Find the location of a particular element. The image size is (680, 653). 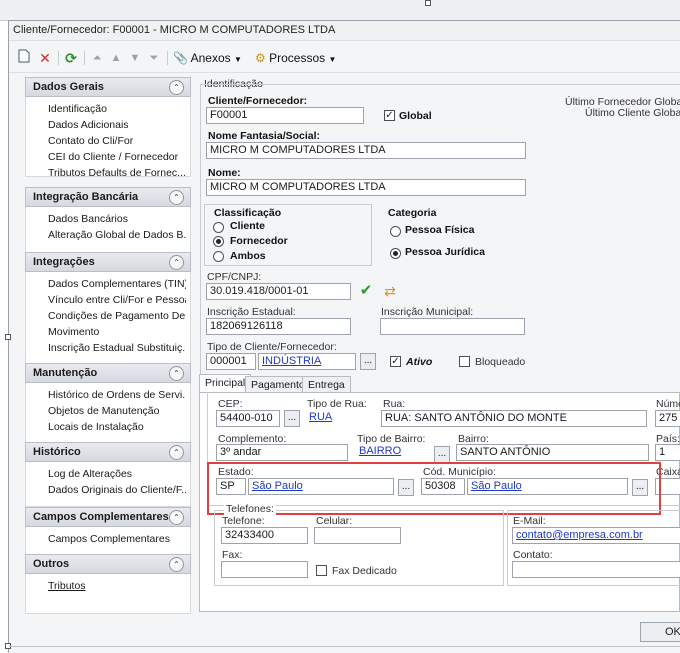

gears-icon: ⚙ is located at coordinates (260, 58).